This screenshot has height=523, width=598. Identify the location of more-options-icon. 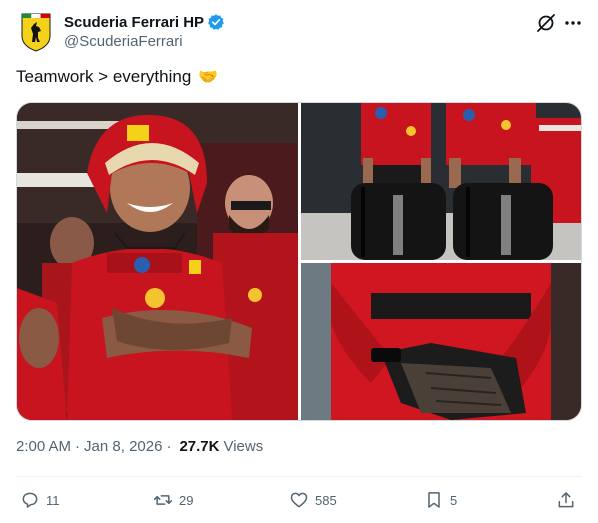
(573, 23).